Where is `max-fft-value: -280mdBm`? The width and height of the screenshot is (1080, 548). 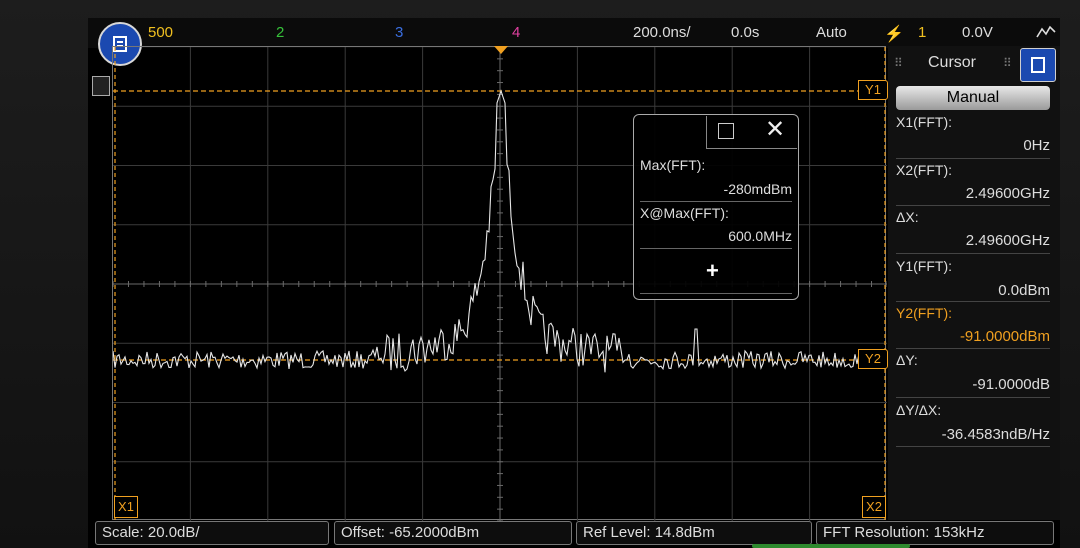 max-fft-value: -280mdBm is located at coordinates (757, 189).